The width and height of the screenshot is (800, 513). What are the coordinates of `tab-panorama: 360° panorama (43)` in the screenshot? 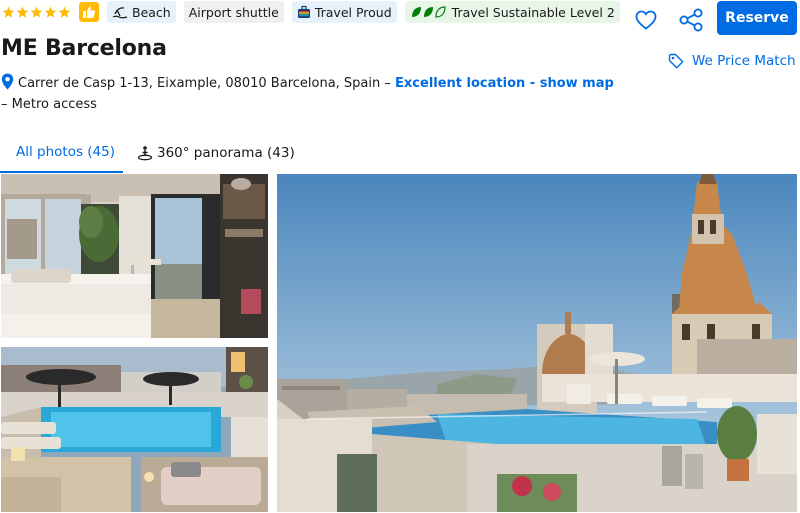 It's located at (217, 153).